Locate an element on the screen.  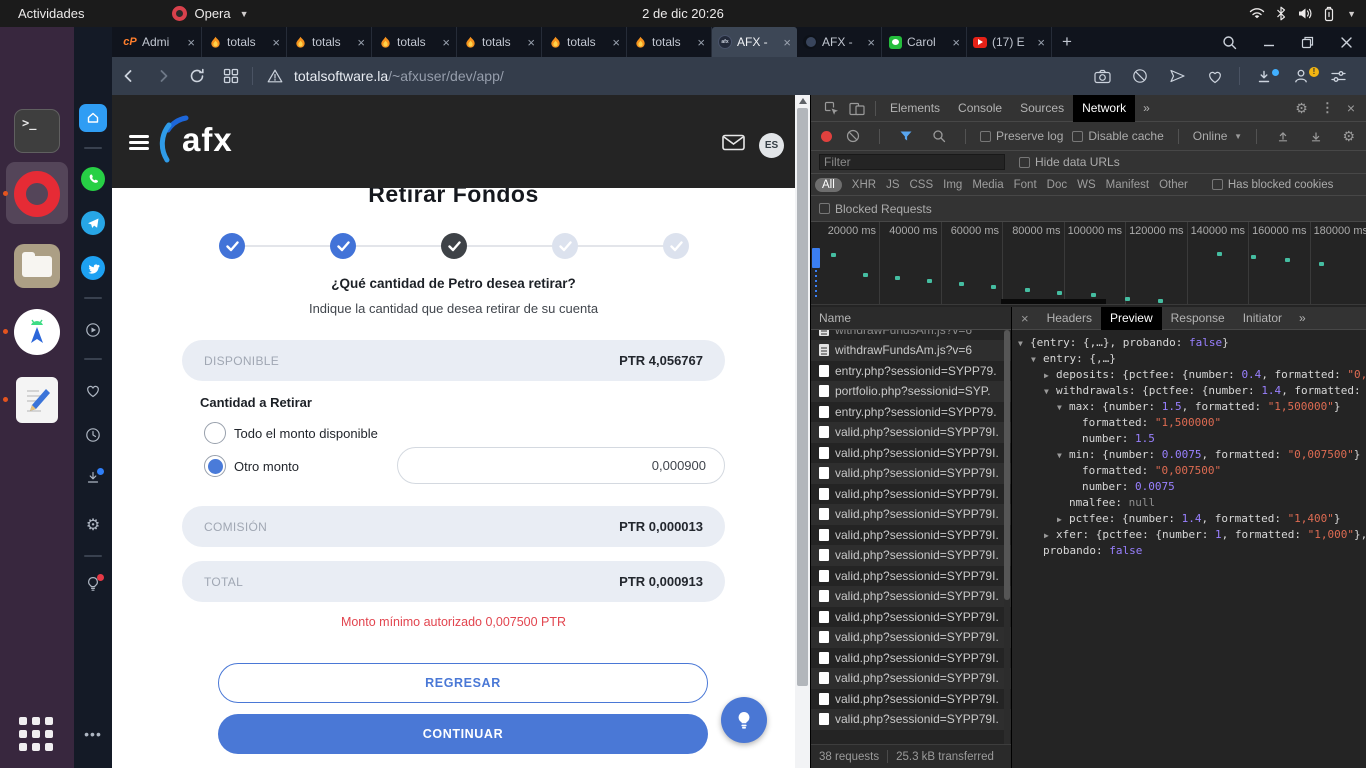
adblock-icon is located at coordinates (1140, 76).